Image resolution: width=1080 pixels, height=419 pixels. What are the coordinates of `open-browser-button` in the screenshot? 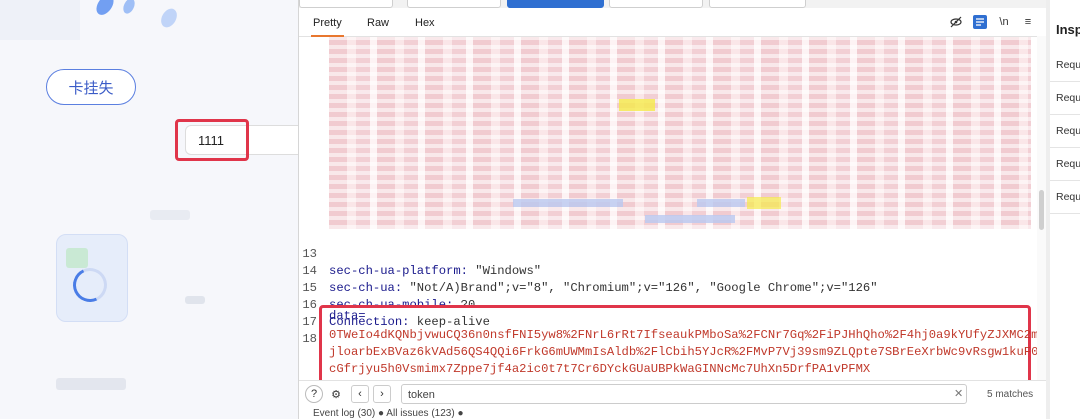 It's located at (757, 4).